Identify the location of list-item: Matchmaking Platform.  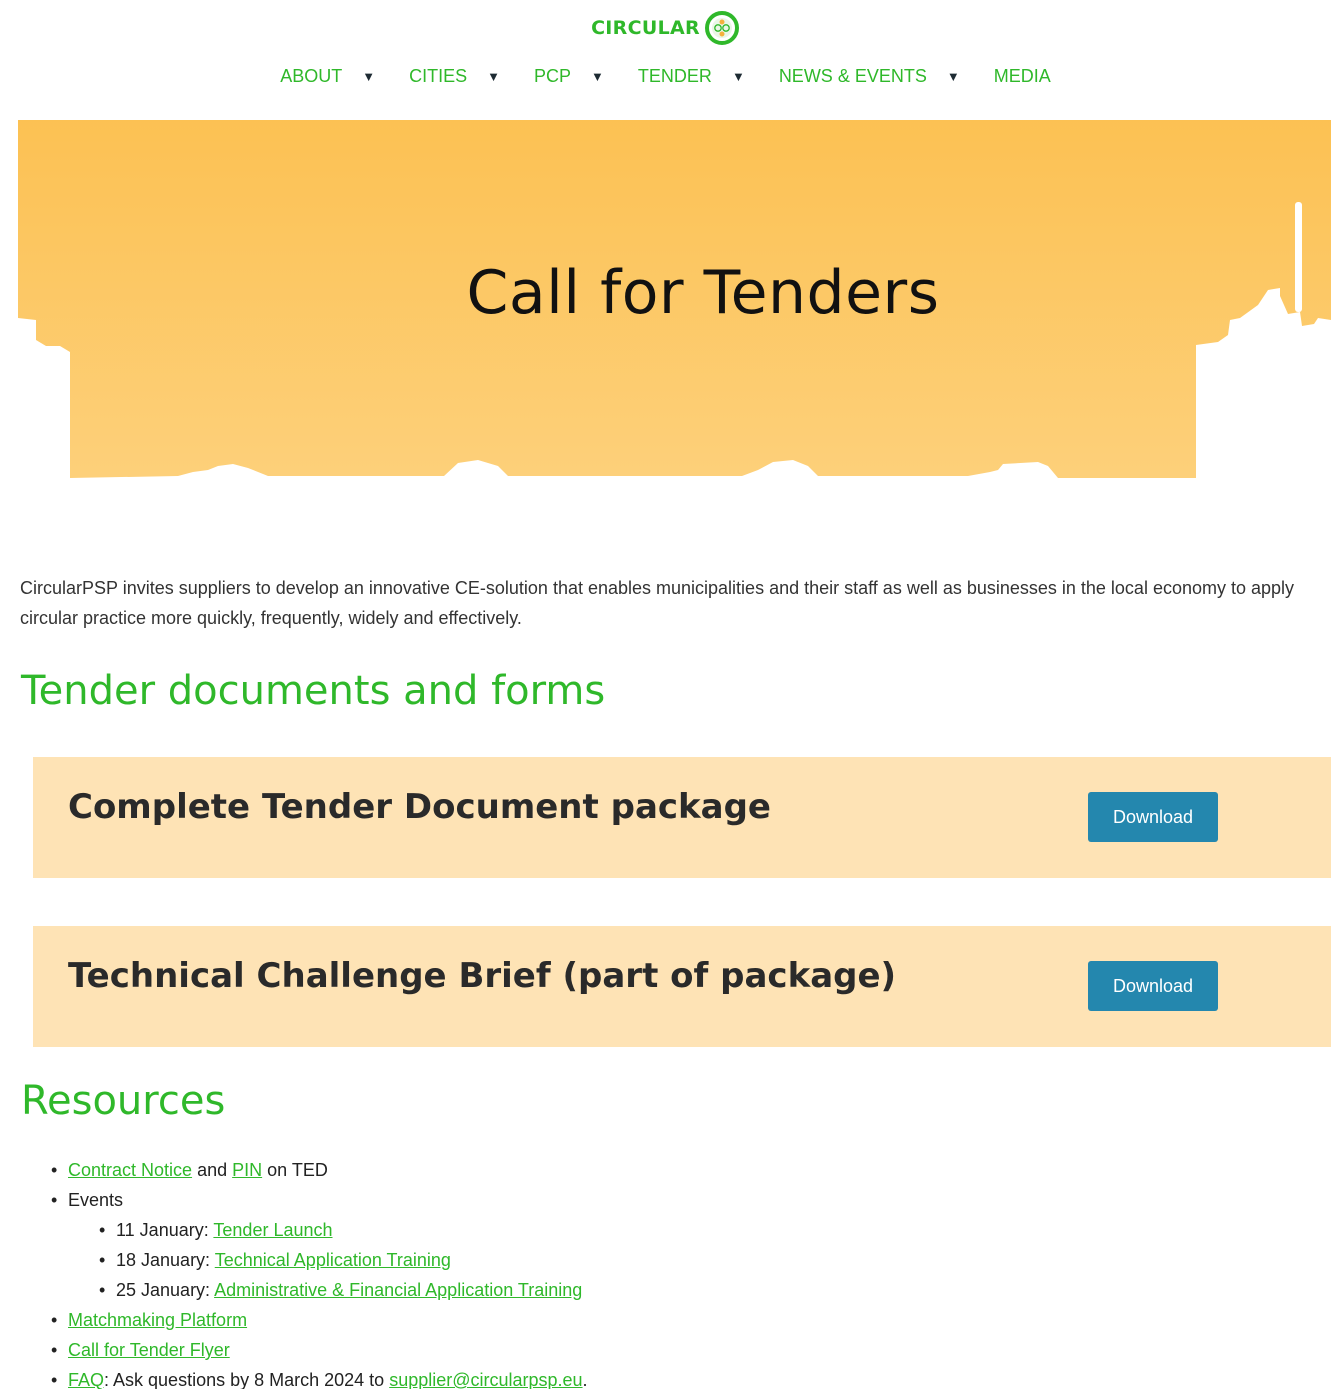
(318, 1320).